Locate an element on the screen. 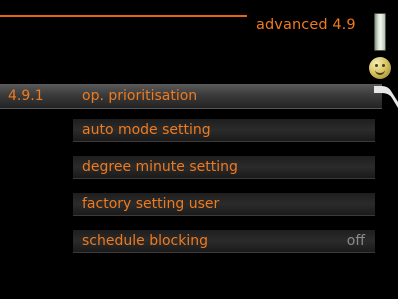 The height and width of the screenshot is (299, 398). level-bar-icon is located at coordinates (380, 32).